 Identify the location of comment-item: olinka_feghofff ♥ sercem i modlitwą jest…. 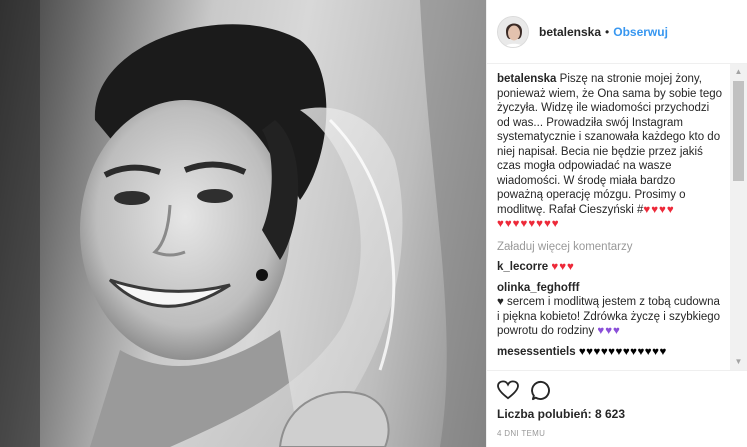
(609, 310).